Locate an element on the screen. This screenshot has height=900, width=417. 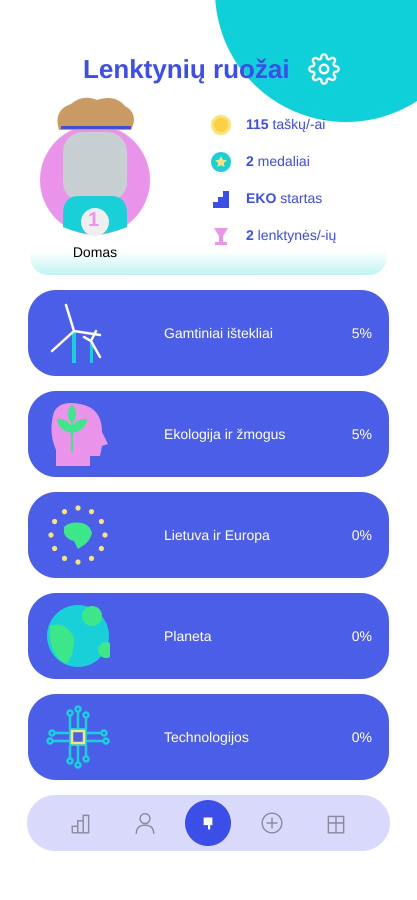
stat-text: EKO startas is located at coordinates (284, 198).